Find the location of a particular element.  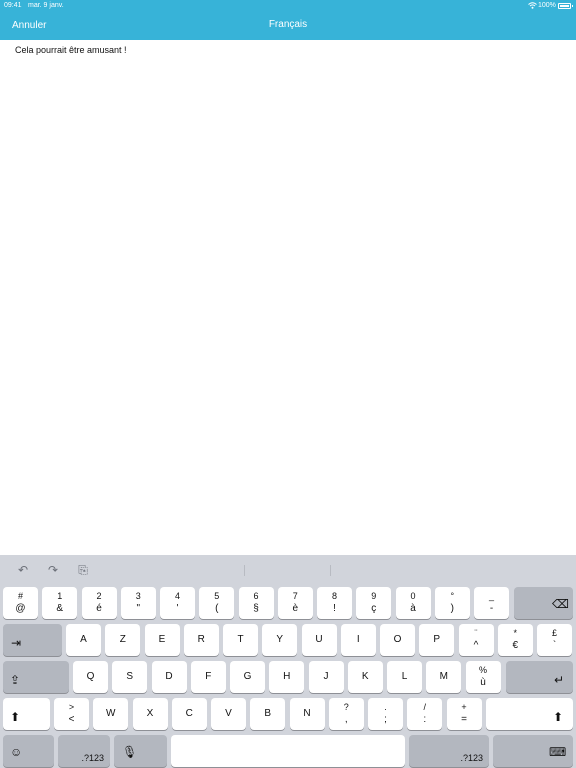

key-top-label: 5 is located at coordinates (217, 596).